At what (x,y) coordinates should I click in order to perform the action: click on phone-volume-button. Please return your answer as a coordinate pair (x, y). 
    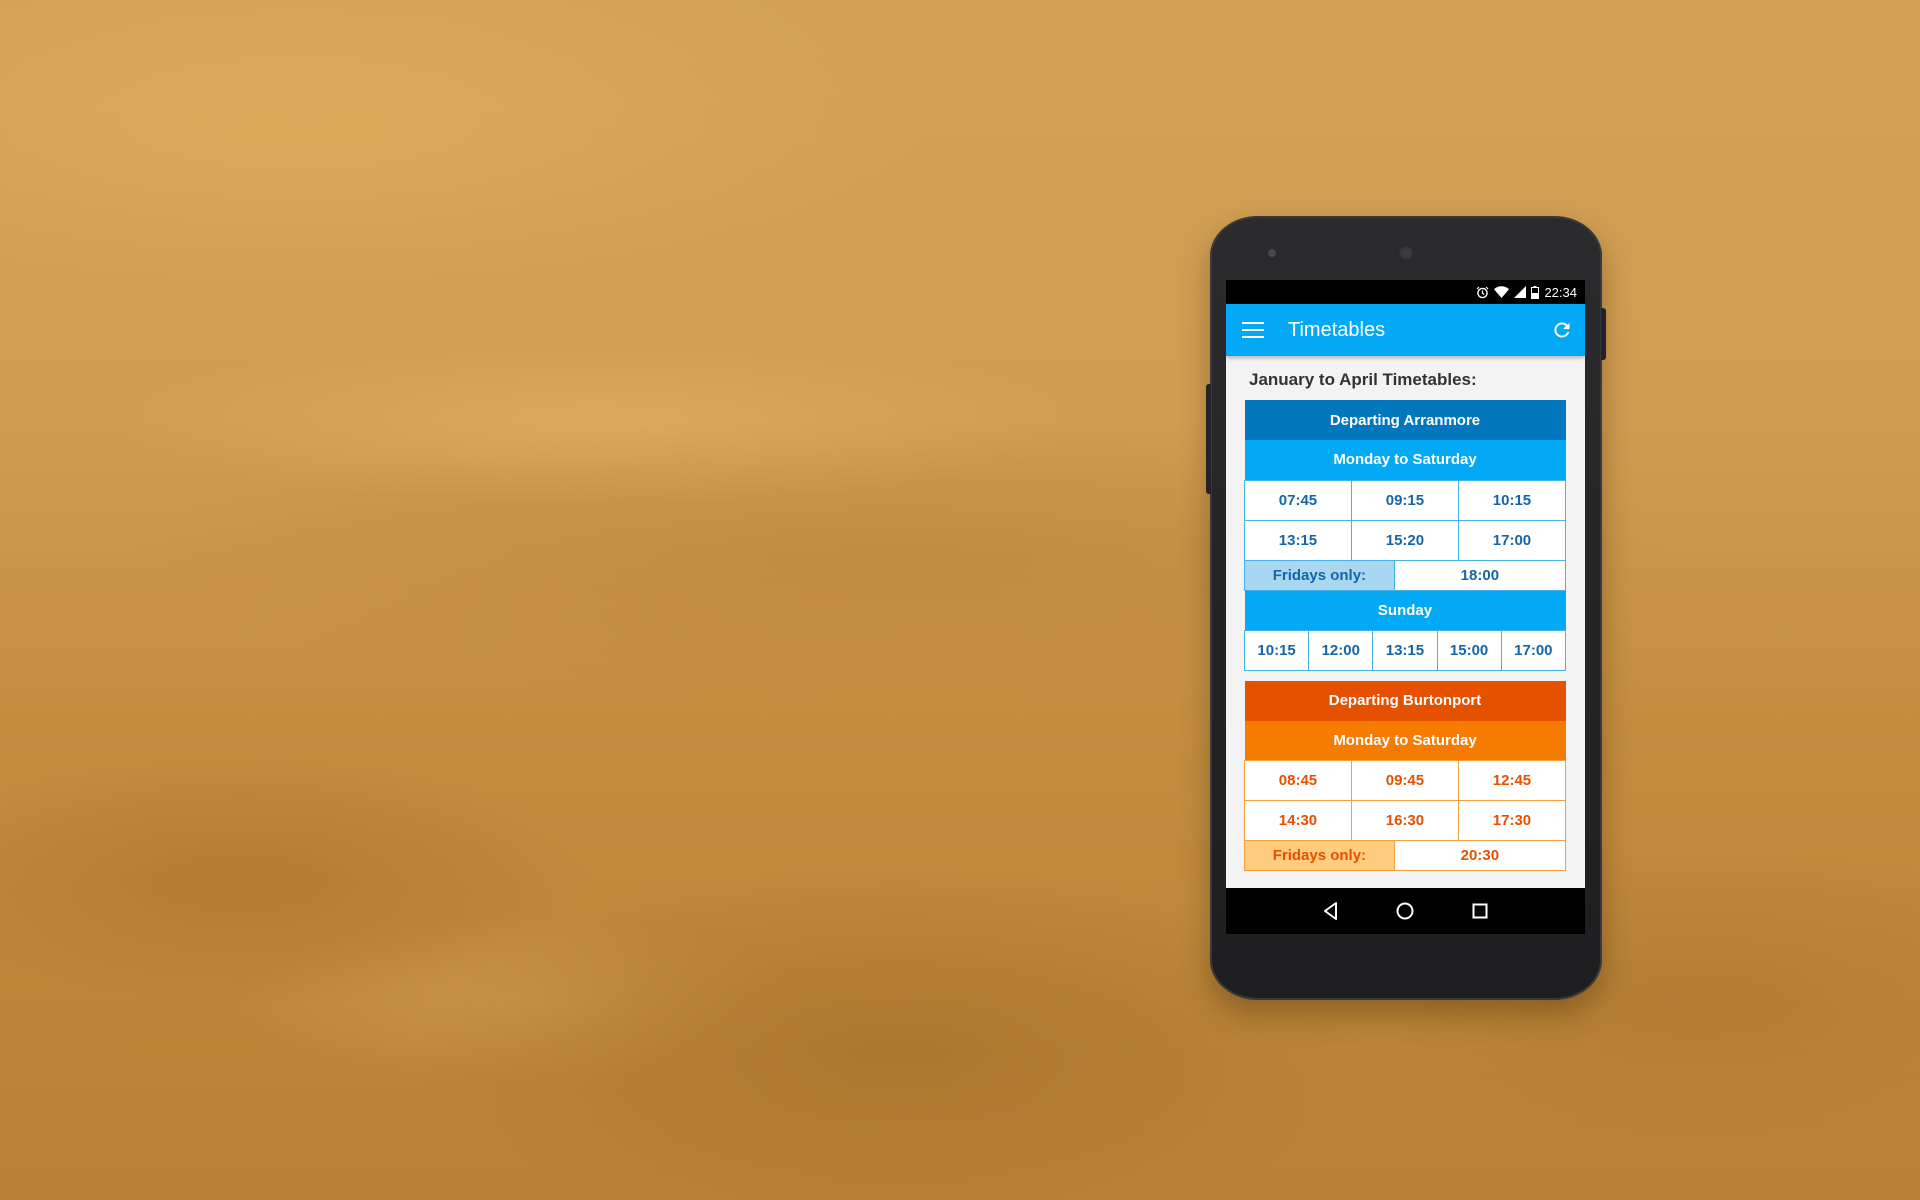
    Looking at the image, I should click on (1208, 439).